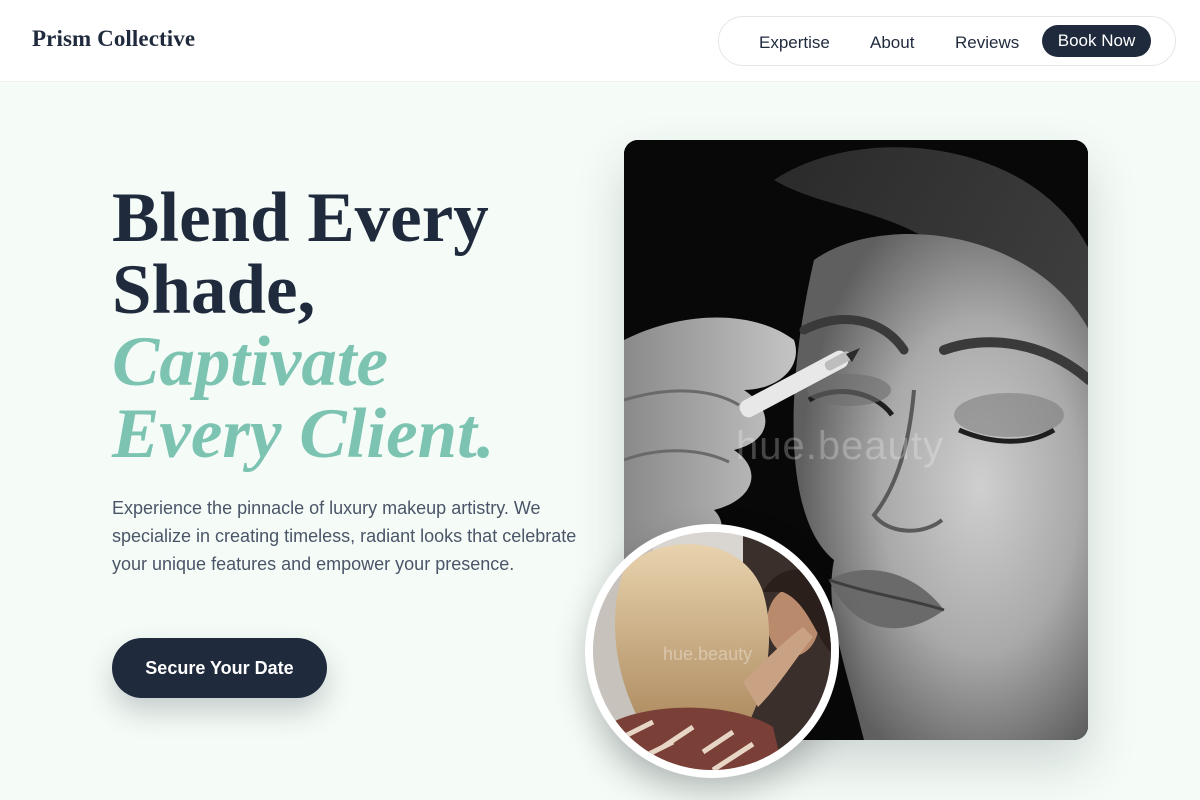 This screenshot has height=800, width=1200. I want to click on photo-watermark: hue.beauty, so click(840, 446).